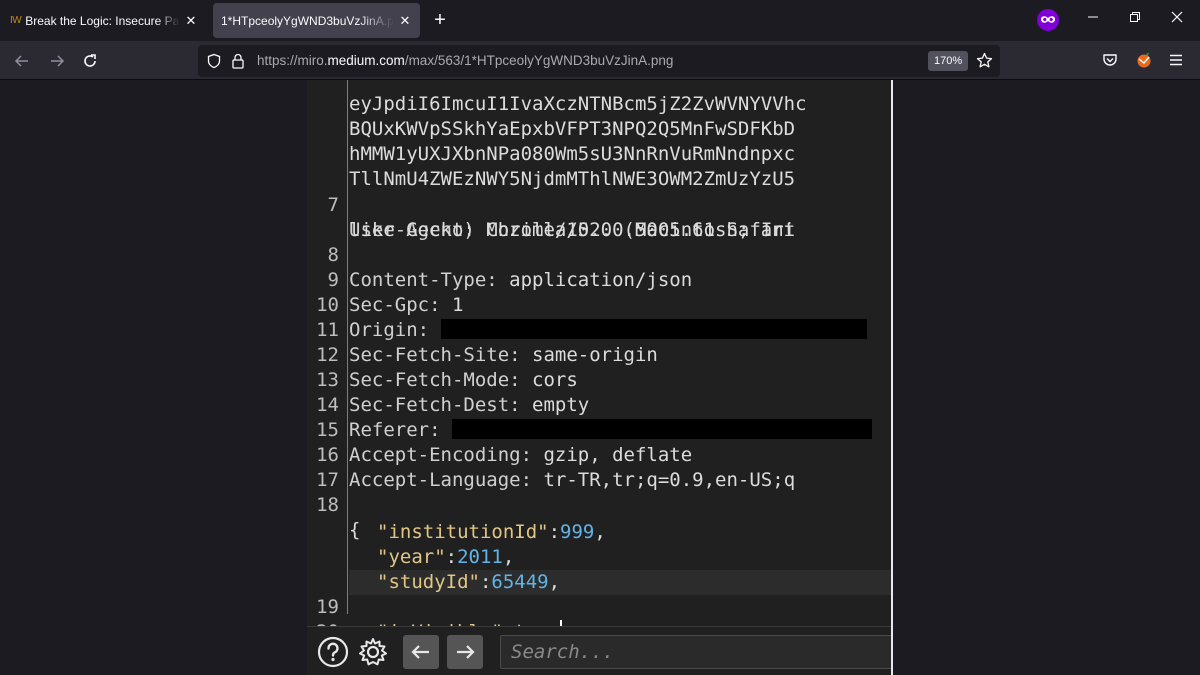 Image resolution: width=1200 pixels, height=675 pixels. I want to click on code-line-sec-gpc: 9 Sec-Gpc: 1, so click(385, 279).